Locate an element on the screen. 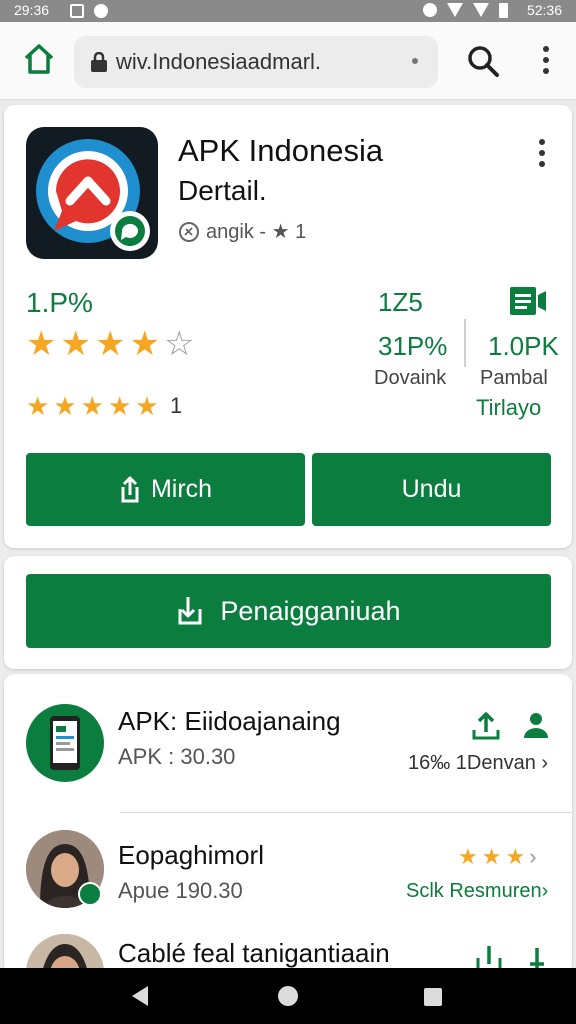 The image size is (576, 1024). search-button is located at coordinates (483, 61).